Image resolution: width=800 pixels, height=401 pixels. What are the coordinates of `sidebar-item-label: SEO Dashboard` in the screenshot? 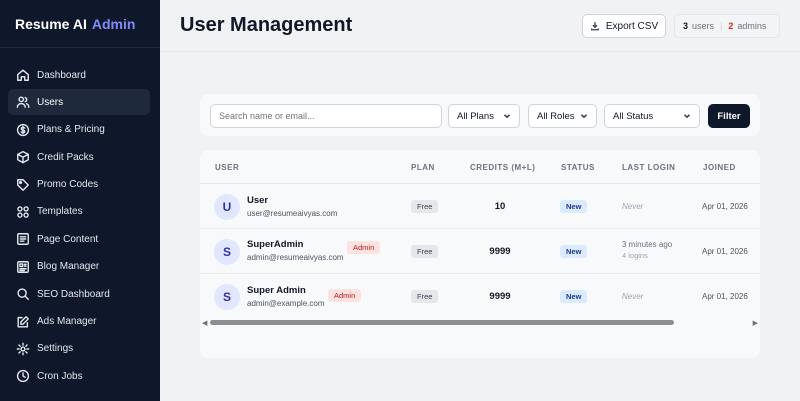 It's located at (73, 294).